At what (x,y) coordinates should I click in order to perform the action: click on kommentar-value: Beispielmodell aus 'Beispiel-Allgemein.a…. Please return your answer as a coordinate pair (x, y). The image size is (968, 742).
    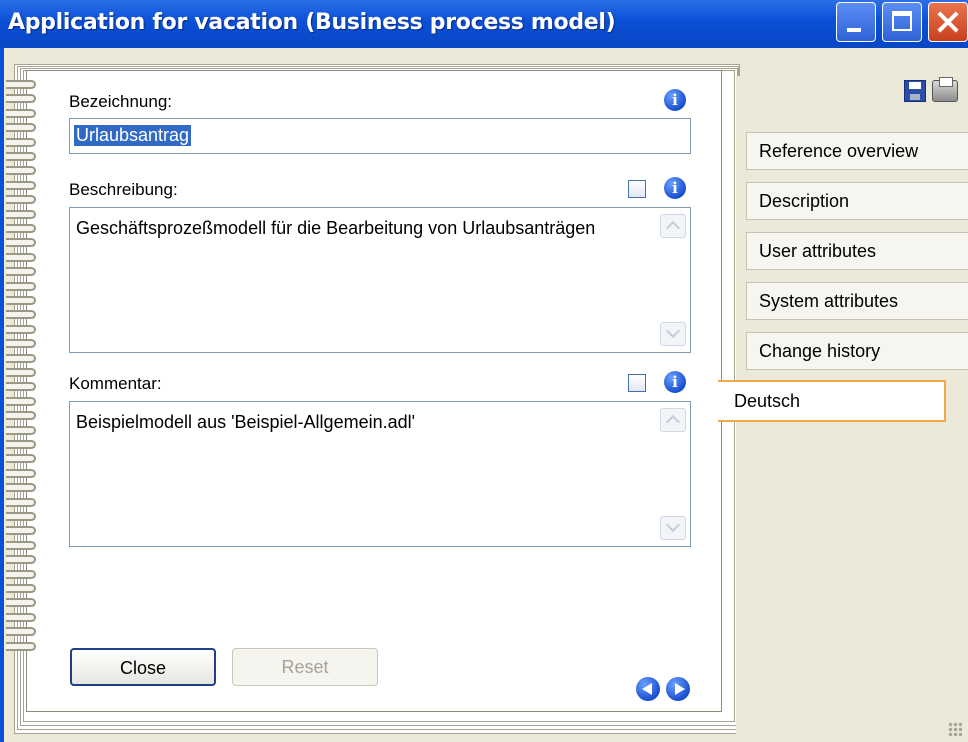
    Looking at the image, I should click on (246, 422).